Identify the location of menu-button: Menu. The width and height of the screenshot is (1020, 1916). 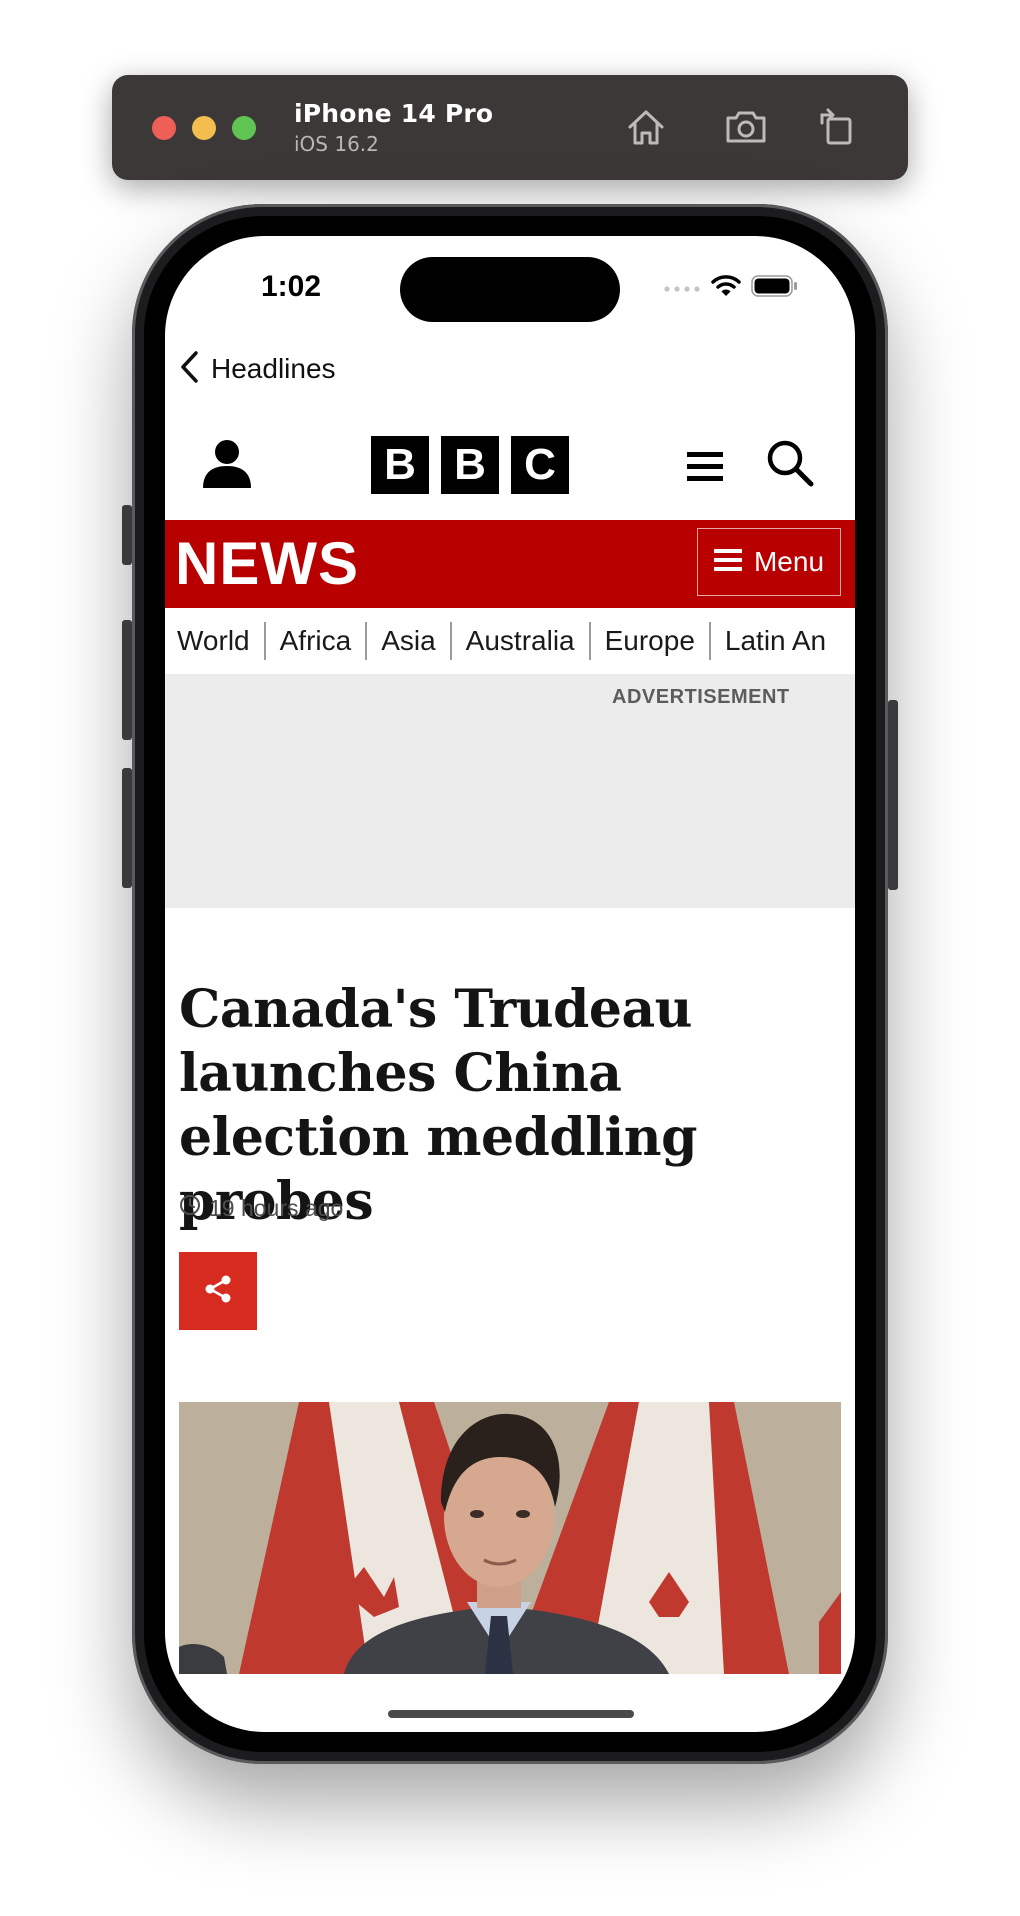
(769, 562).